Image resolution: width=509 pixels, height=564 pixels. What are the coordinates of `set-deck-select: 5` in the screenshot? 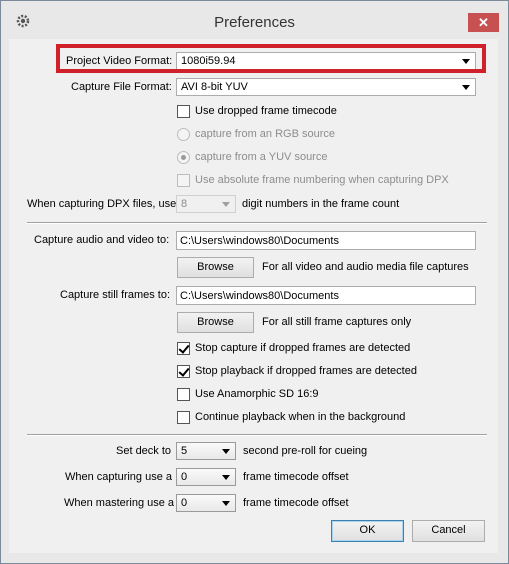 It's located at (206, 451).